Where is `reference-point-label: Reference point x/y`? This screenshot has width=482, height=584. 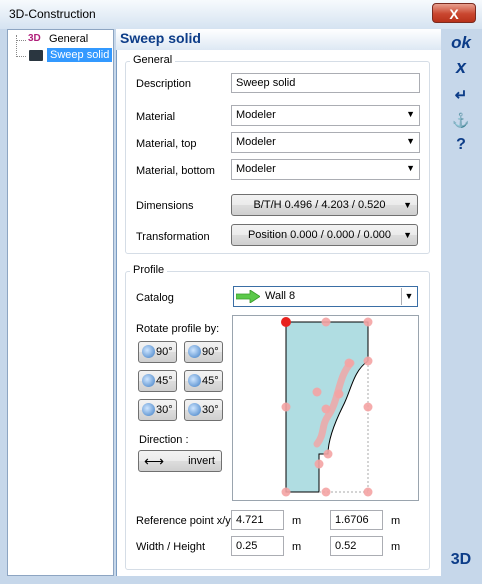
reference-point-label: Reference point x/y is located at coordinates (183, 521).